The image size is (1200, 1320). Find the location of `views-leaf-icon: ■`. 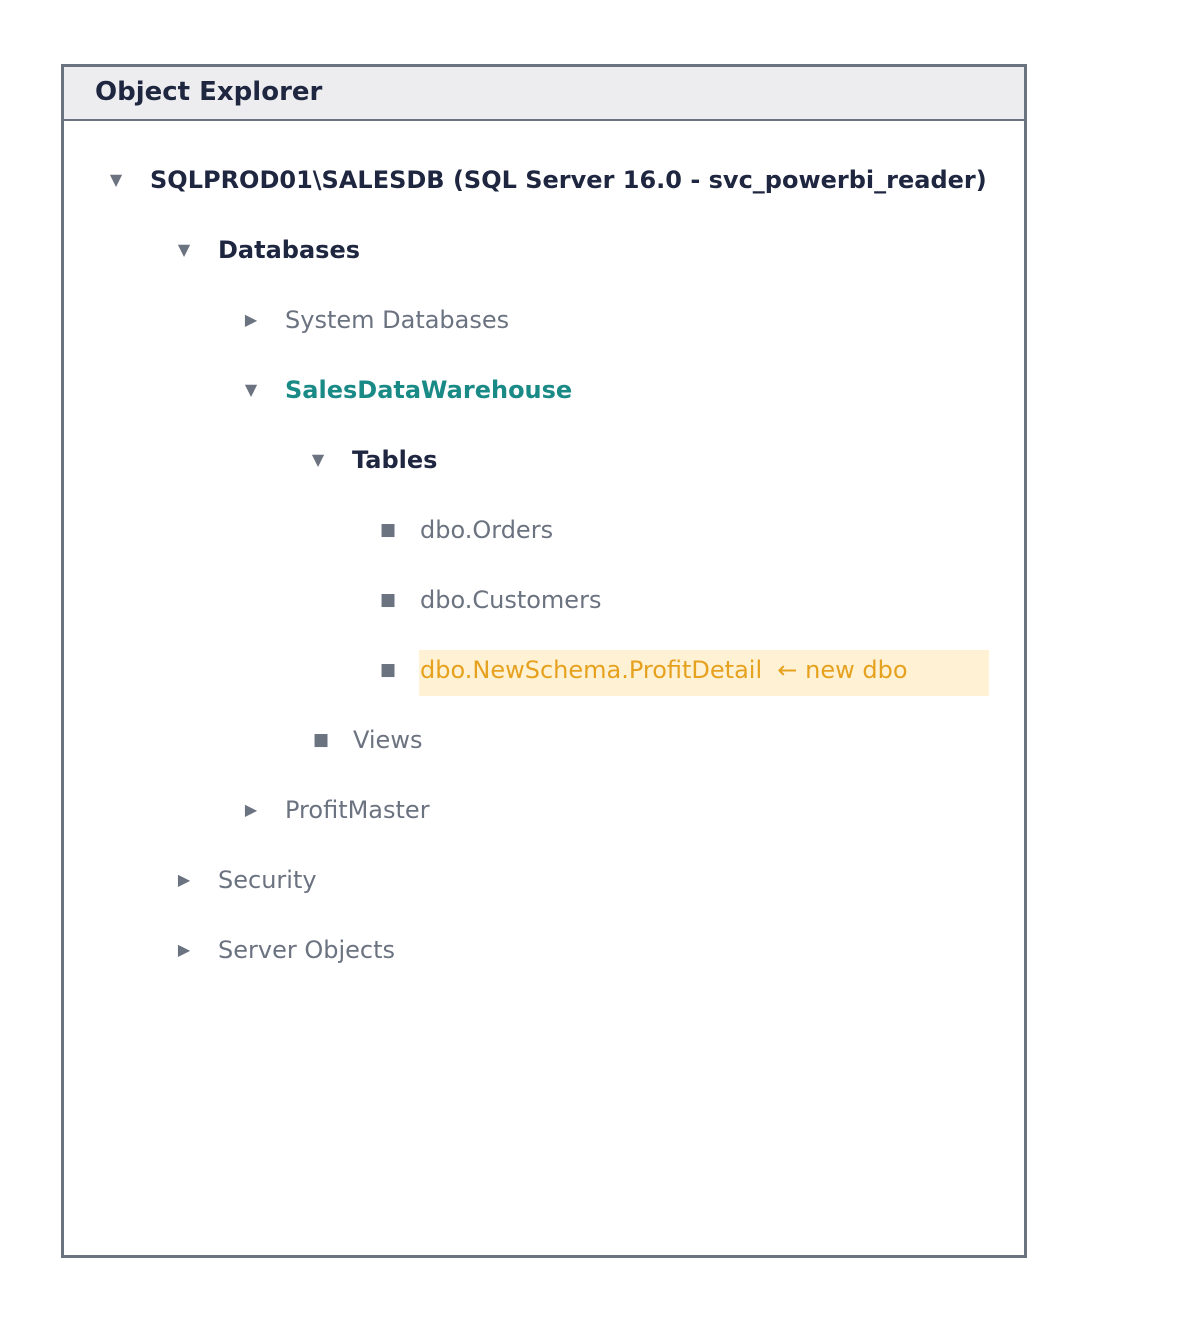

views-leaf-icon: ■ is located at coordinates (321, 740).